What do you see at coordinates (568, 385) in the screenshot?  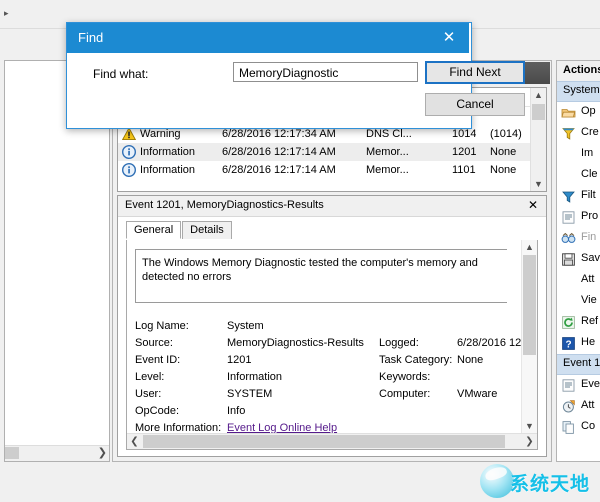 I see `event-properties-icon` at bounding box center [568, 385].